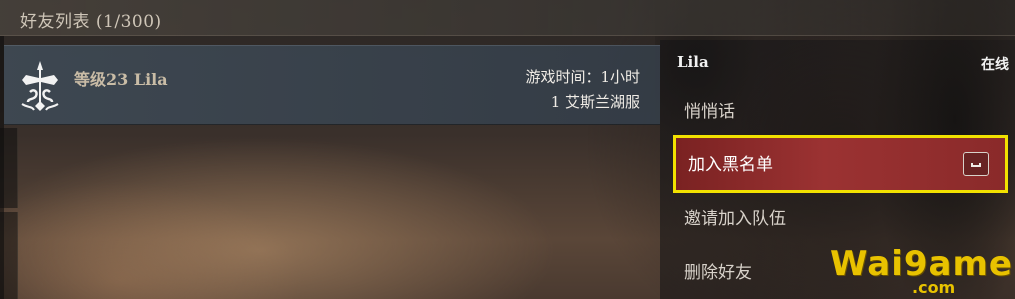  What do you see at coordinates (582, 77) in the screenshot?
I see `friend-play-time: 游戏时间：1小时` at bounding box center [582, 77].